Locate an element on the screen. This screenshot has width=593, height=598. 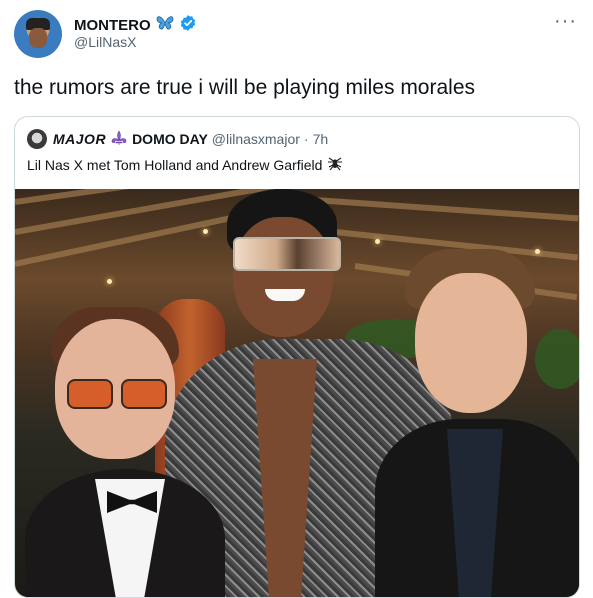
quoted-author-handle: @lilnasxmajor is located at coordinates (256, 139).